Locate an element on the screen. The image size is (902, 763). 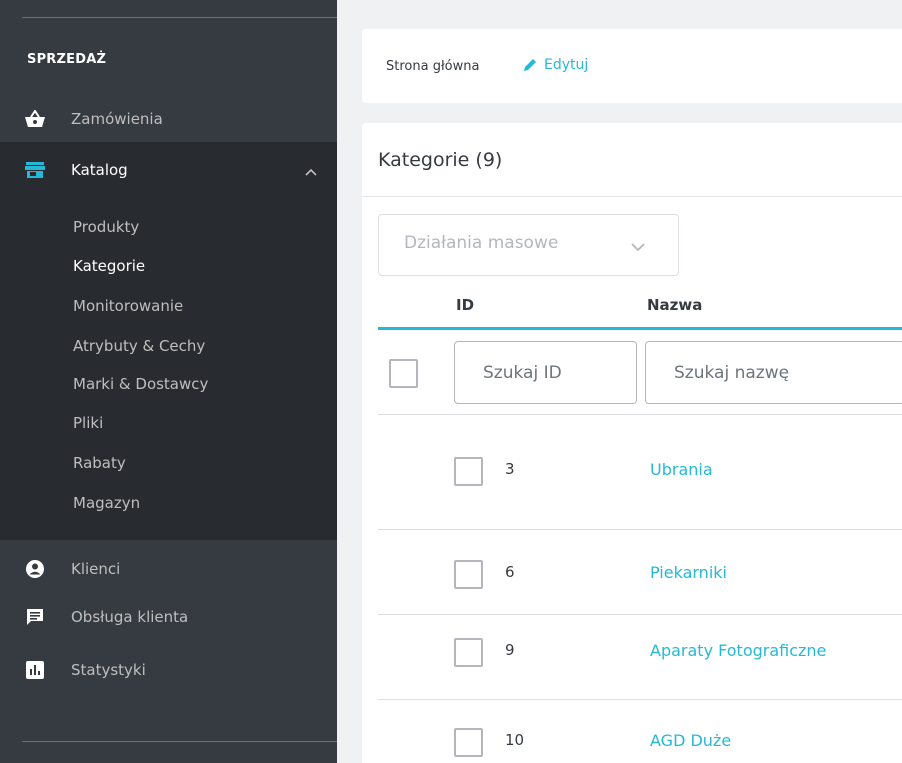
sidebar-divider-bottom is located at coordinates (179, 741).